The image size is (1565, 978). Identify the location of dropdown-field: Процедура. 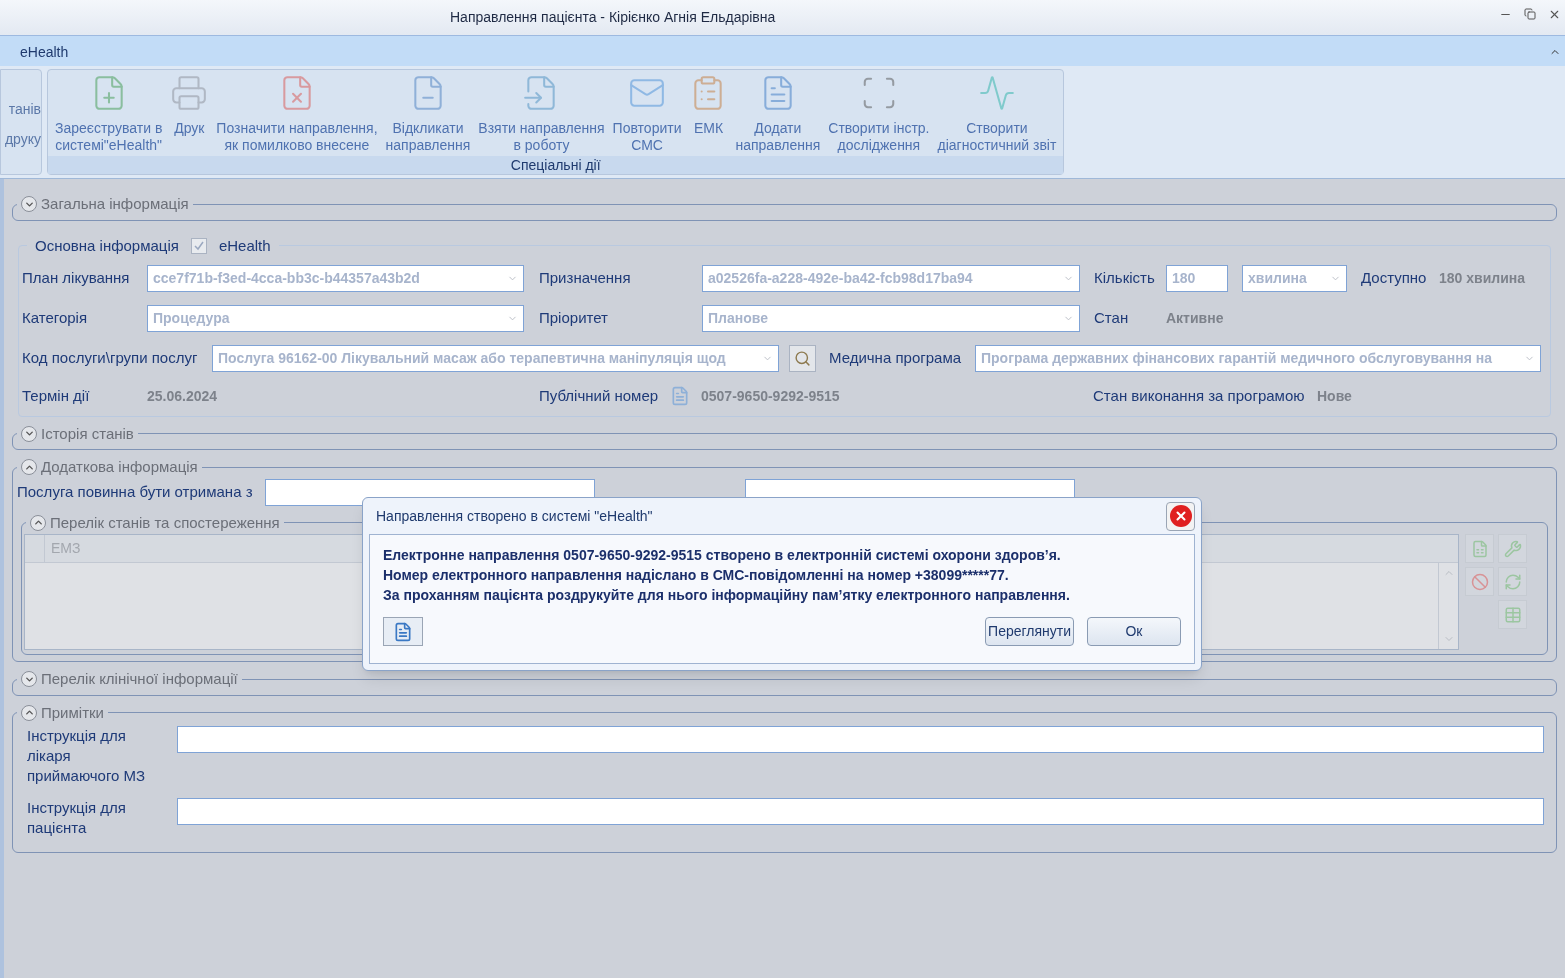
(335, 318).